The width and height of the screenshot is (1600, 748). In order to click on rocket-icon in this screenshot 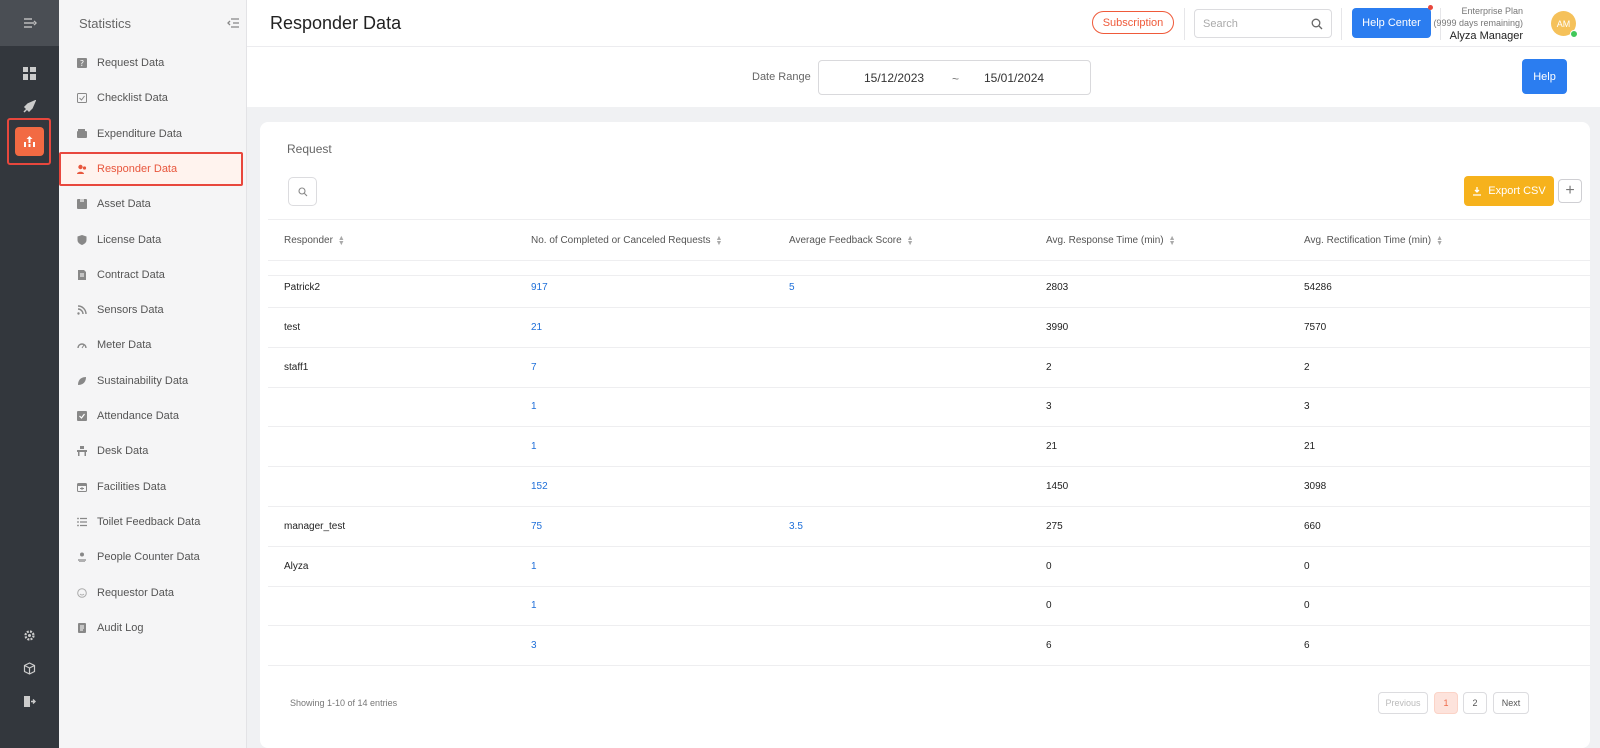, I will do `click(29, 106)`.